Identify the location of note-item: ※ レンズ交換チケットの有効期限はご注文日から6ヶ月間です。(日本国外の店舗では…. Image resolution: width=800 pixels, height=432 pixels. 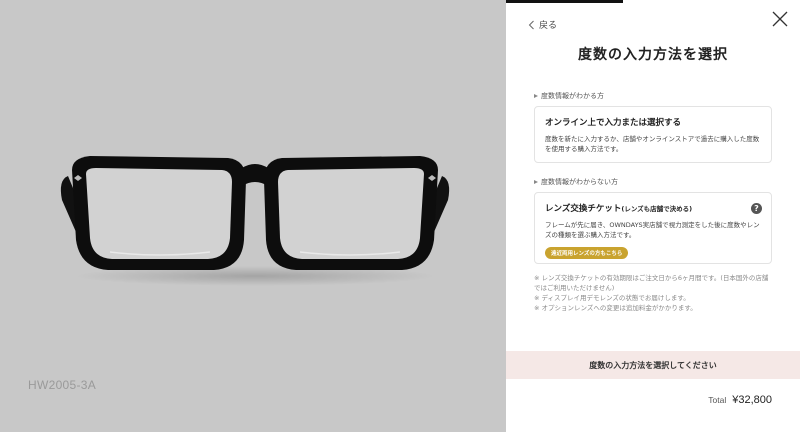
(651, 283).